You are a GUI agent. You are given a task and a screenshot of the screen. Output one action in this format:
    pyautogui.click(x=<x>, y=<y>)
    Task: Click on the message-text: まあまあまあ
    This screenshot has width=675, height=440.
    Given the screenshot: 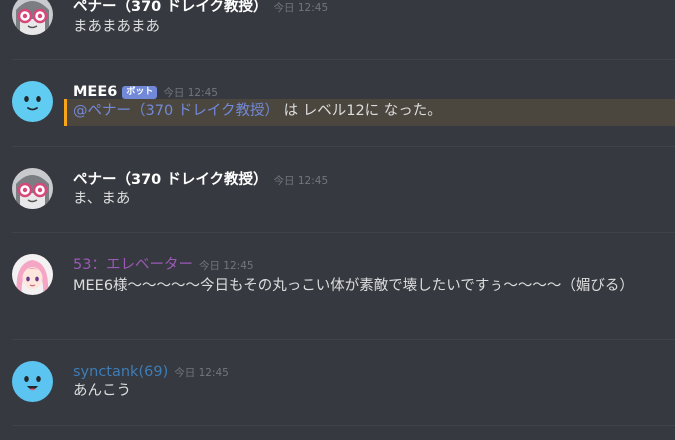 What is the action you would take?
    pyautogui.click(x=116, y=27)
    